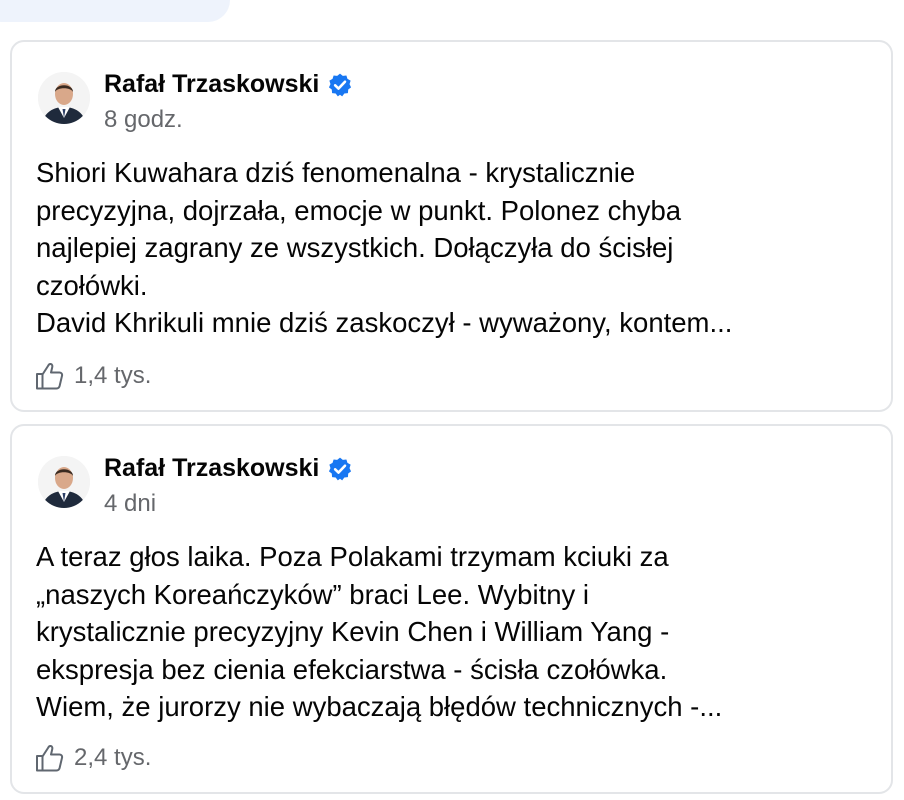 This screenshot has height=800, width=904. I want to click on post-timestamp: 8 godz., so click(143, 120).